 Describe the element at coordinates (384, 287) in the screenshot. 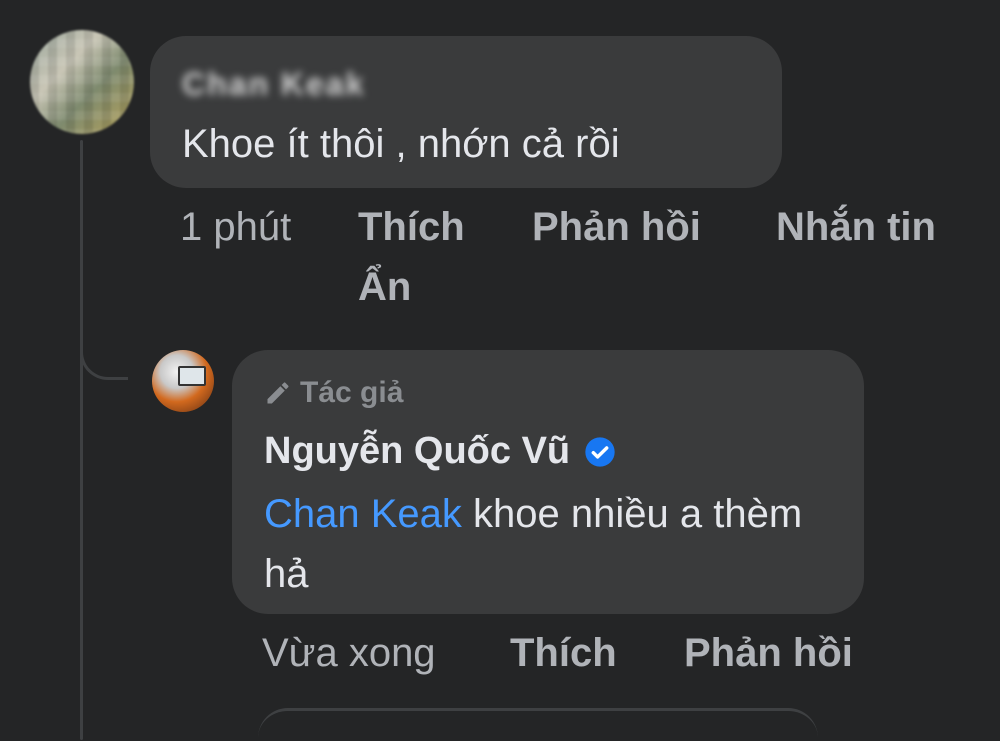

I see `hide-button: Ẩn` at that location.